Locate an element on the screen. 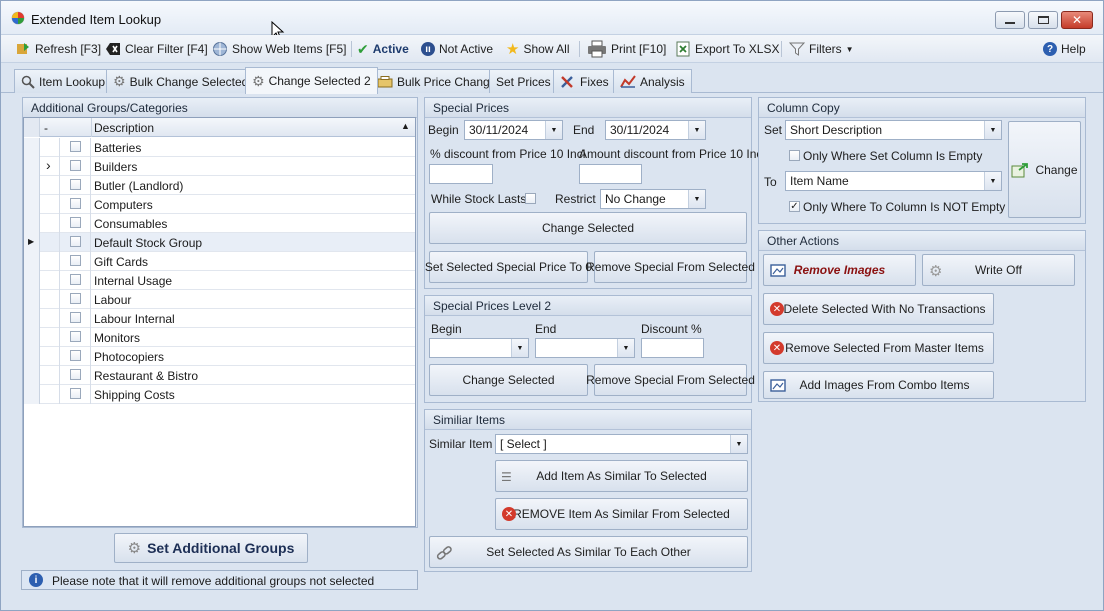 Image resolution: width=1104 pixels, height=611 pixels. minimize-button is located at coordinates (1010, 20).